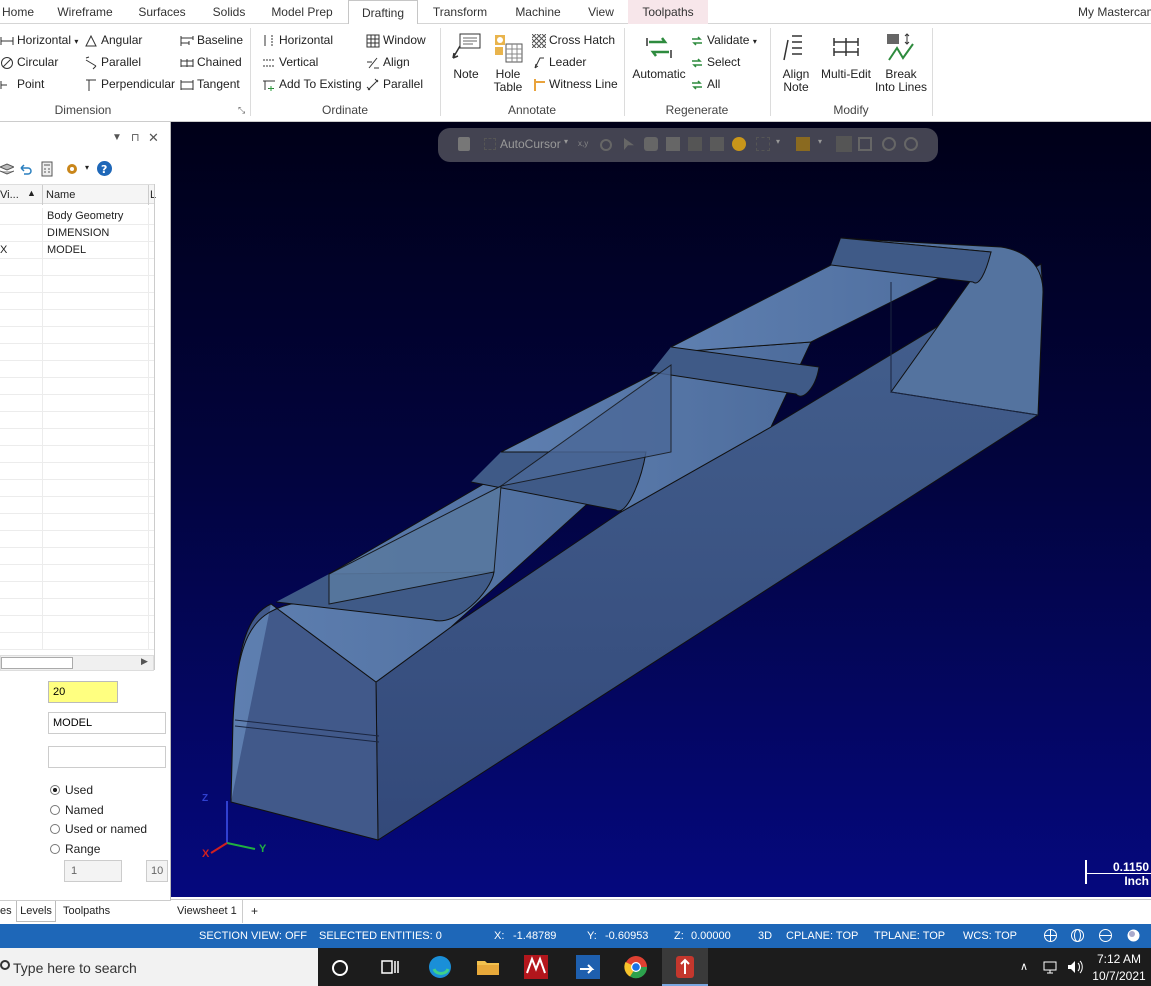 This screenshot has height=986, width=1151. Describe the element at coordinates (990, 936) in the screenshot. I see `wcs-status: WCS: TOP` at that location.